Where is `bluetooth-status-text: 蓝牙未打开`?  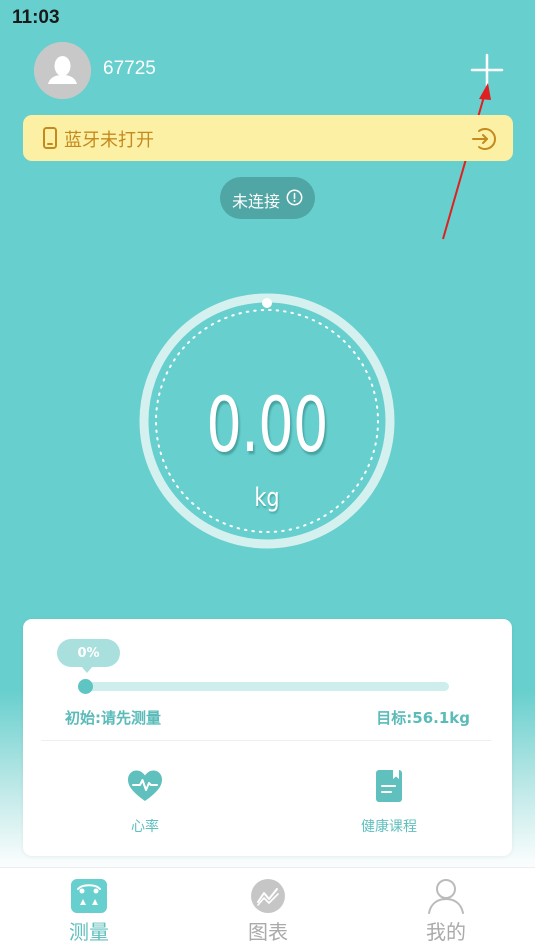 bluetooth-status-text: 蓝牙未打开 is located at coordinates (109, 140).